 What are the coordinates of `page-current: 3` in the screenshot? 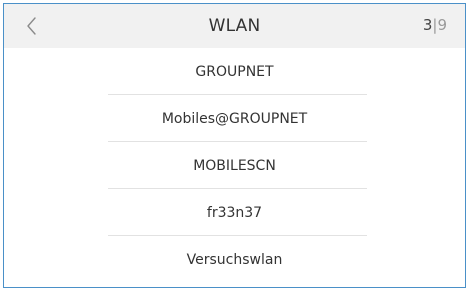 It's located at (427, 25).